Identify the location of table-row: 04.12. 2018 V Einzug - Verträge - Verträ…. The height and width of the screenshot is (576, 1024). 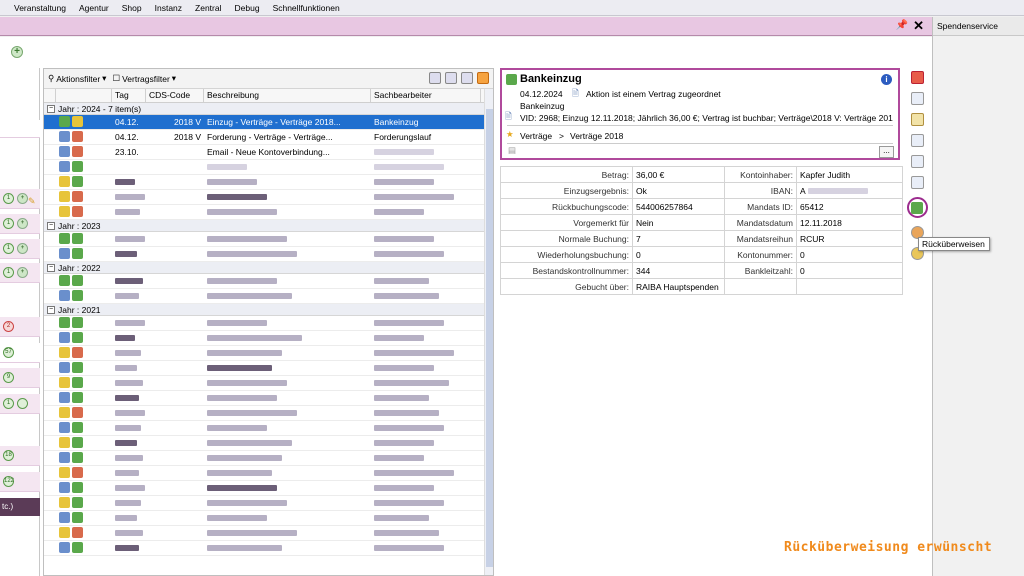
(268, 122).